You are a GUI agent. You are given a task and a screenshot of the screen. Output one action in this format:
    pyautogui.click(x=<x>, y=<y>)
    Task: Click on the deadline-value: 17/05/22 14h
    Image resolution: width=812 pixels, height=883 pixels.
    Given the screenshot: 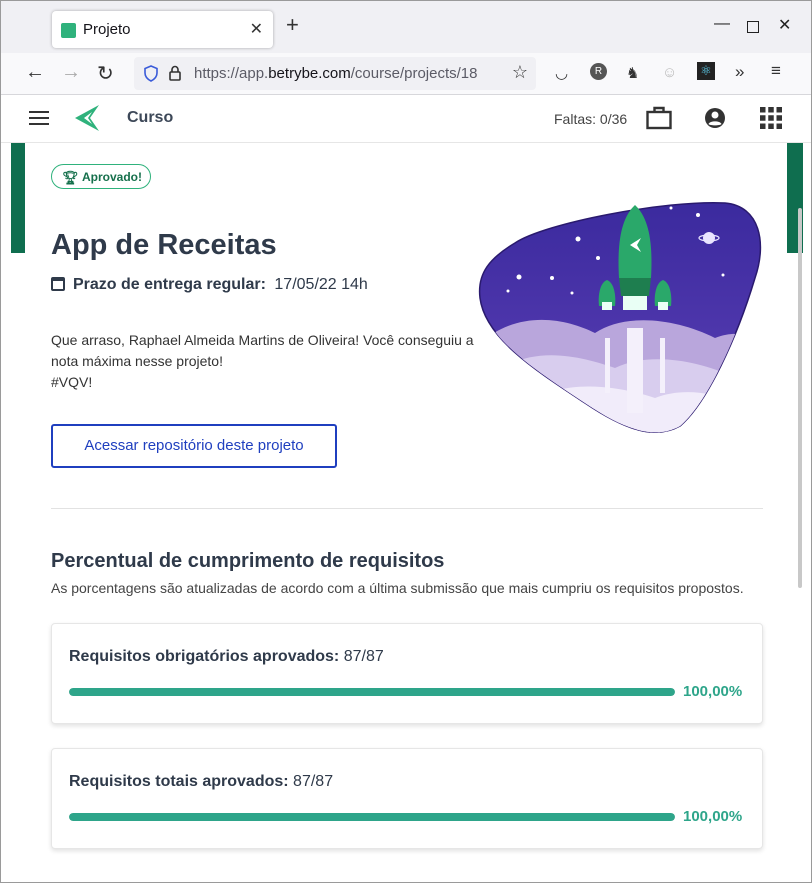 What is the action you would take?
    pyautogui.click(x=321, y=284)
    